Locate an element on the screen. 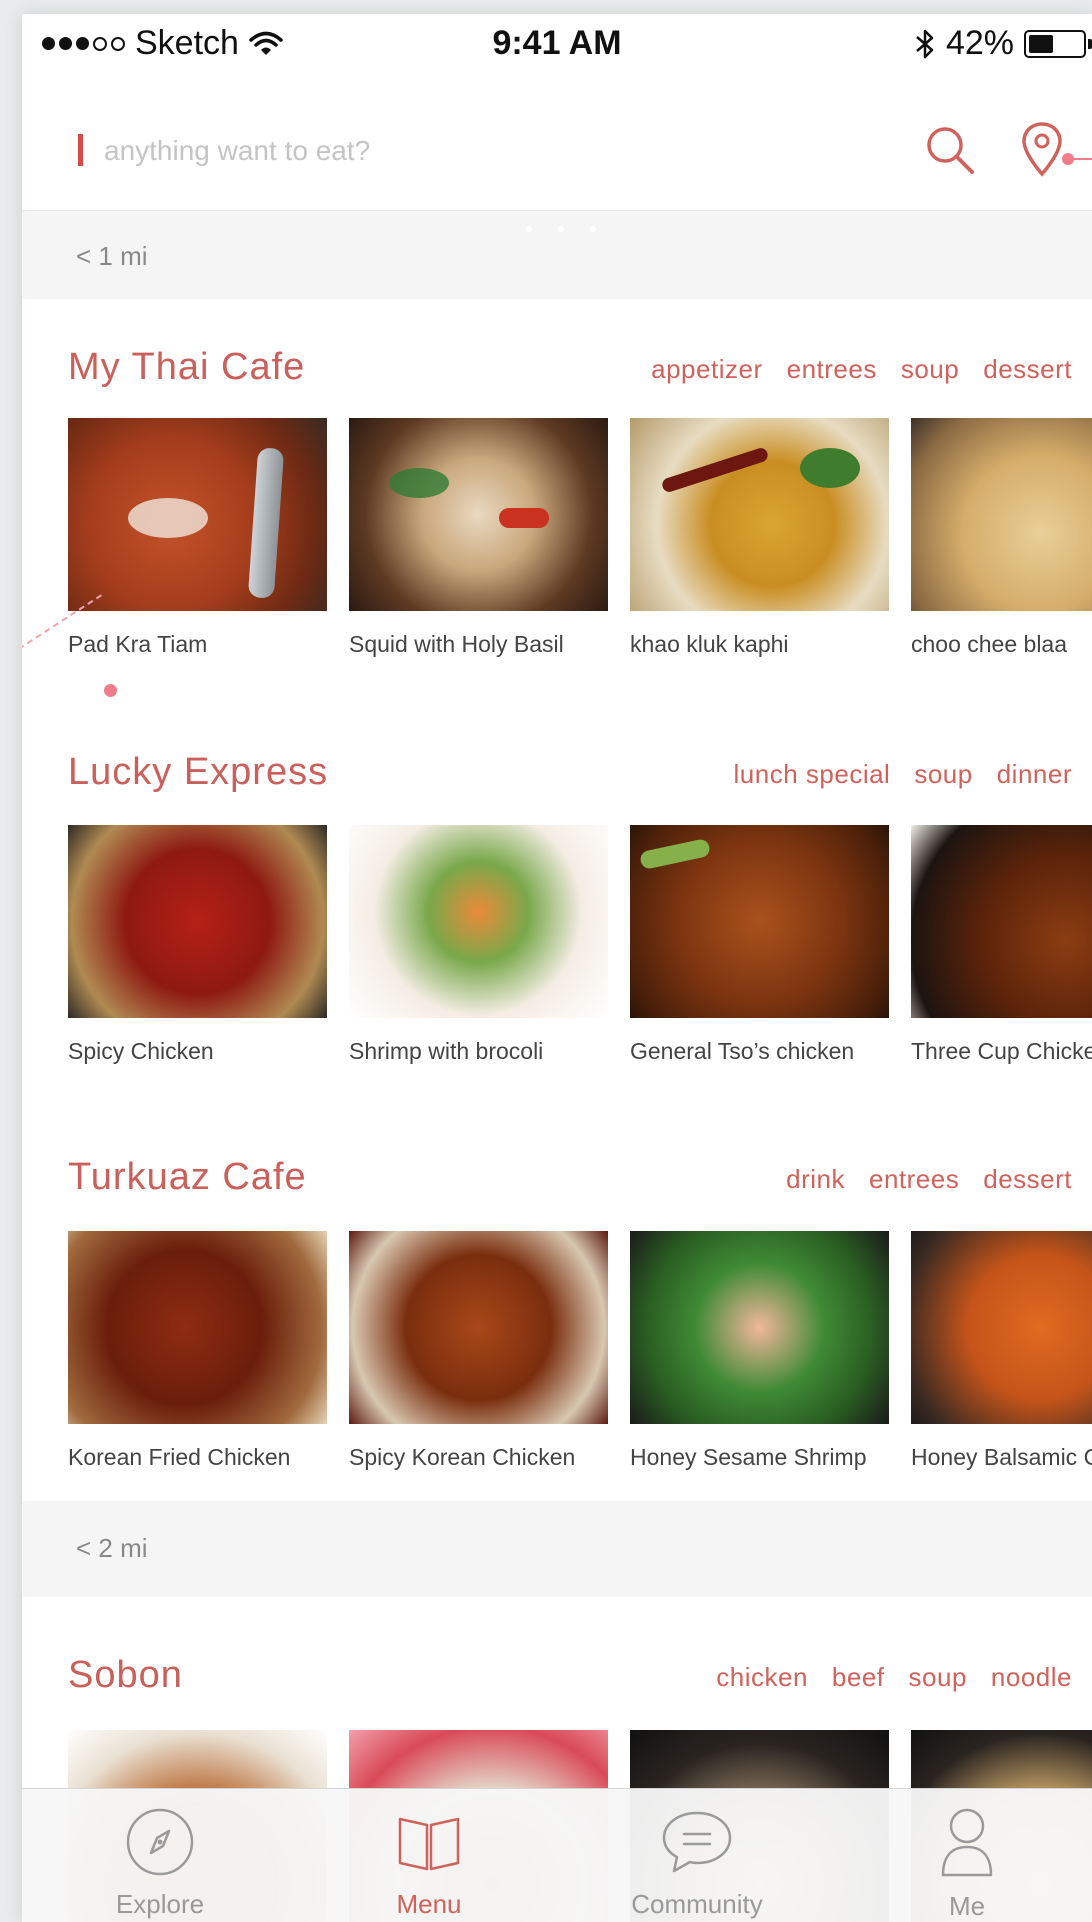 This screenshot has width=1092, height=1922. dish-card: Squid with Holy Basil is located at coordinates (478, 538).